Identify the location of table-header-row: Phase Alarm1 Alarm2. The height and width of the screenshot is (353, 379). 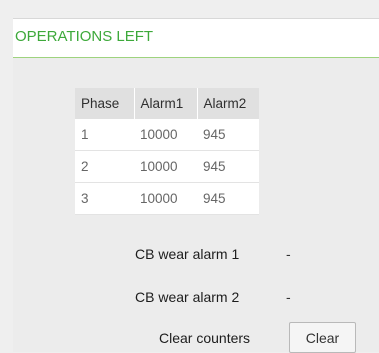
(167, 103).